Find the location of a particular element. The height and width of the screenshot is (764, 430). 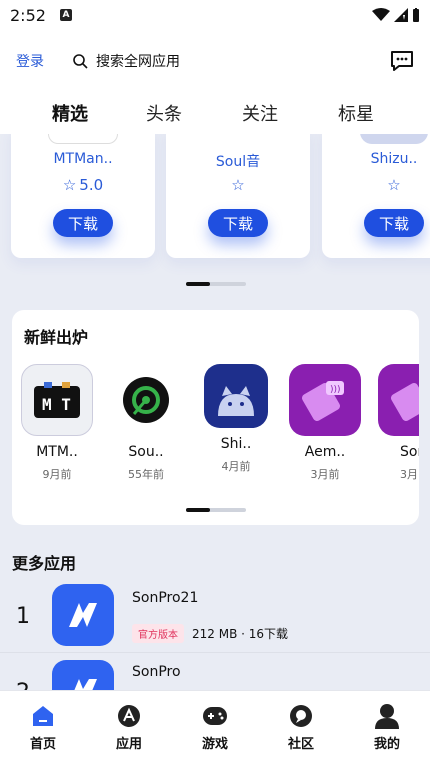

battery-icon is located at coordinates (416, 15).